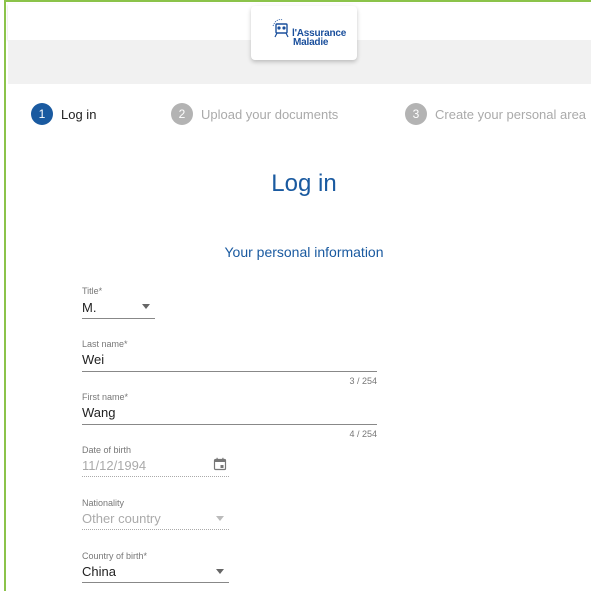  Describe the element at coordinates (155, 529) in the screenshot. I see `nationality-underline` at that location.